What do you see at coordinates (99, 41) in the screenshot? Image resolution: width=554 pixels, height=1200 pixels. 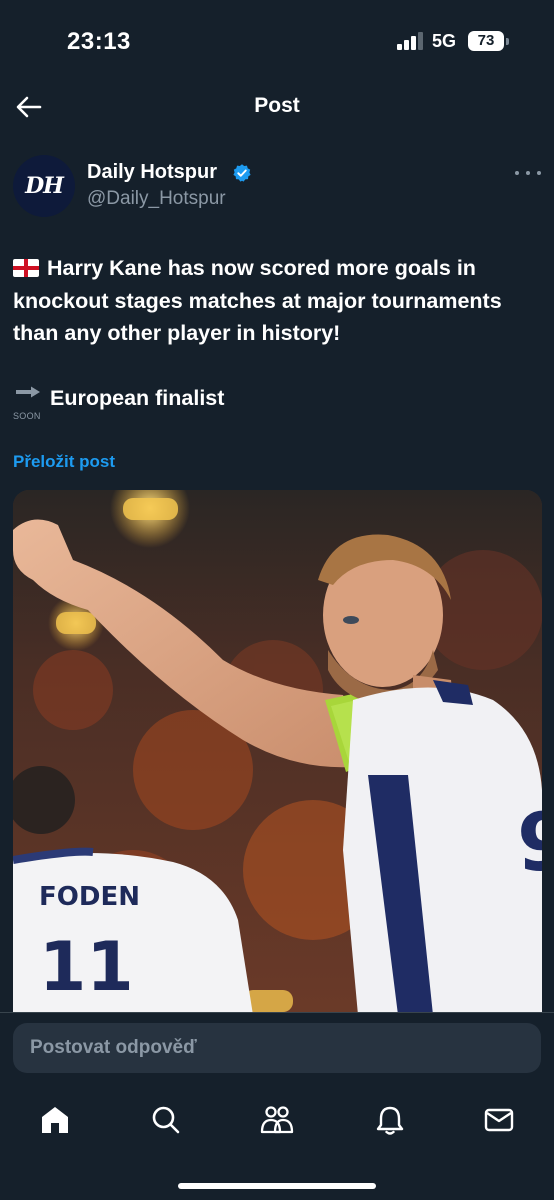 I see `status-time: 23:13` at bounding box center [99, 41].